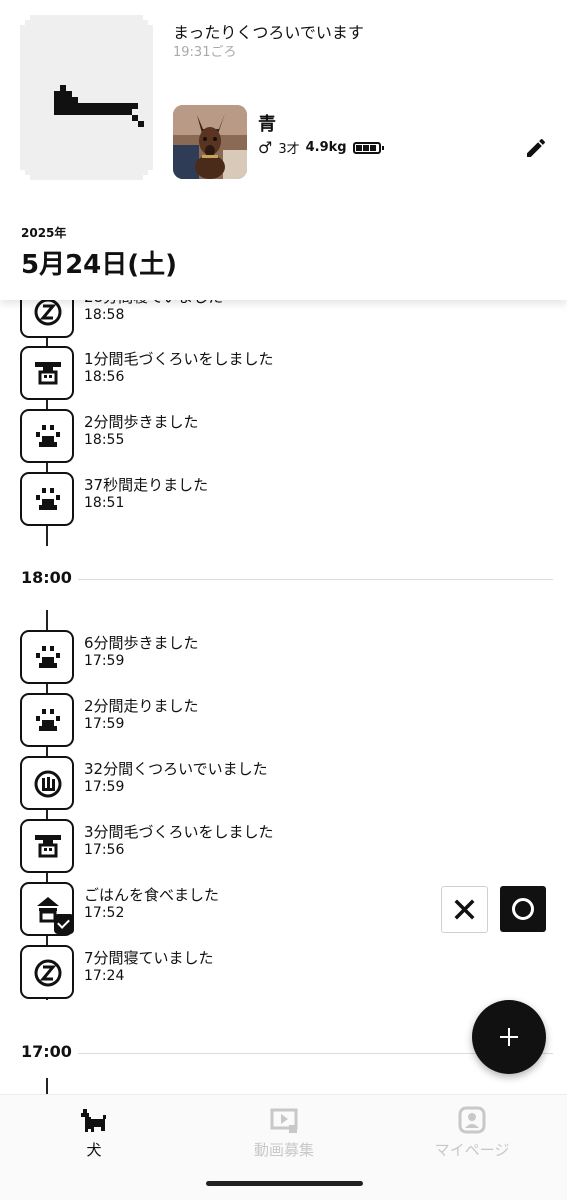 Image resolution: width=567 pixels, height=1200 pixels. I want to click on dog-info: ♂ 3才 4.9kg, so click(321, 147).